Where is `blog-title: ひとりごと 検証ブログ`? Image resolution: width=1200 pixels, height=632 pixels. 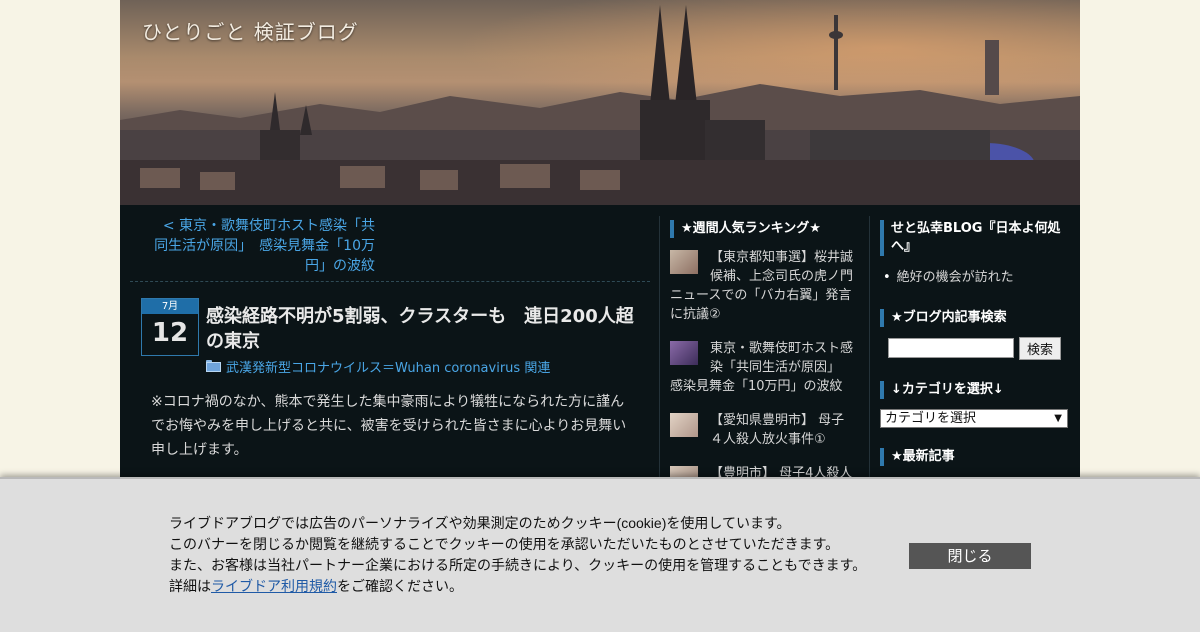
blog-title: ひとりごと 検証ブログ is located at coordinates (250, 30).